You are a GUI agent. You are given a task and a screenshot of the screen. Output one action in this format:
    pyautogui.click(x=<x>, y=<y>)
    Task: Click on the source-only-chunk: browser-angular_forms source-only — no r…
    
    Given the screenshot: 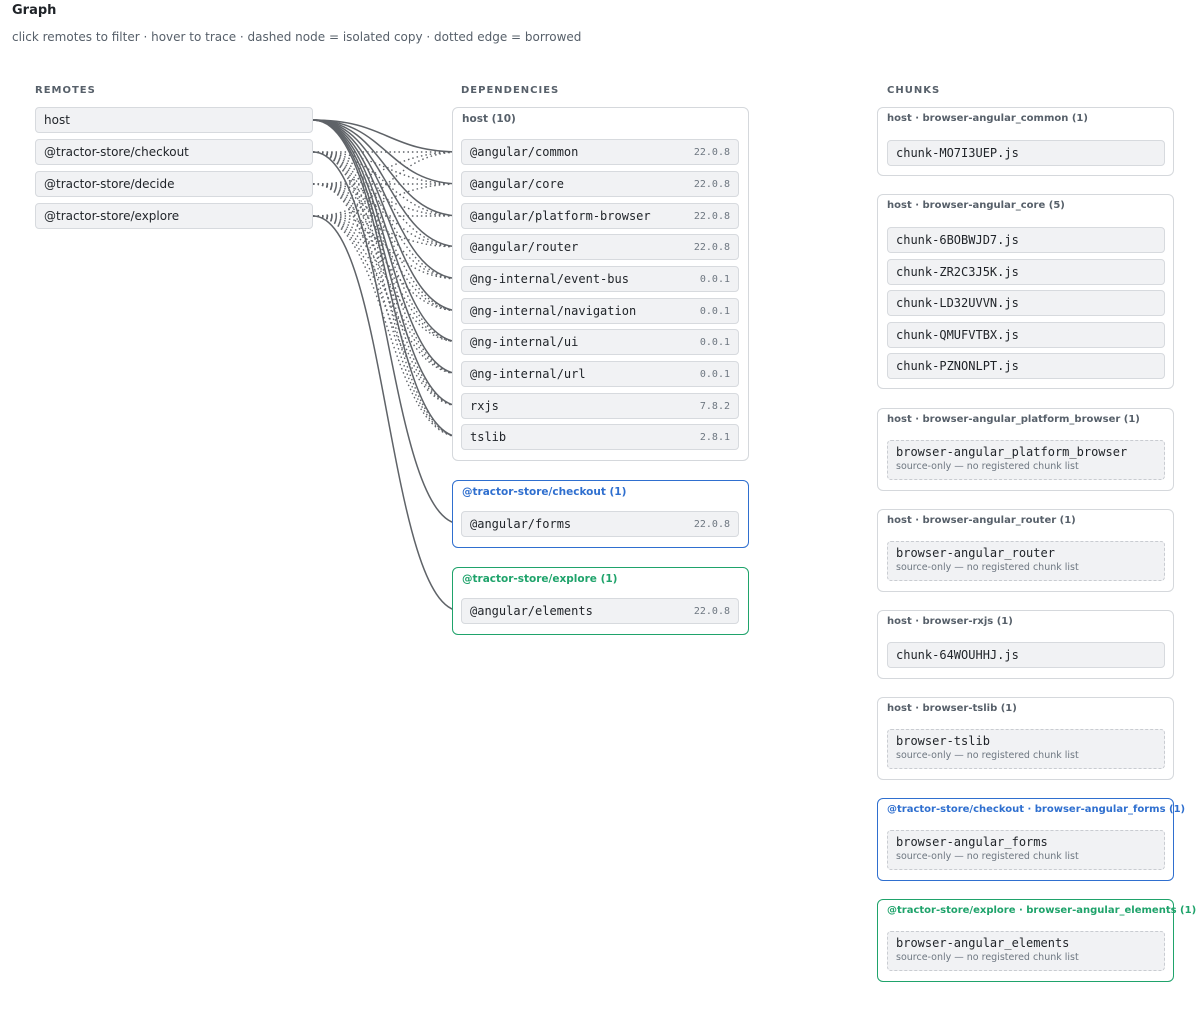 What is the action you would take?
    pyautogui.click(x=1026, y=850)
    